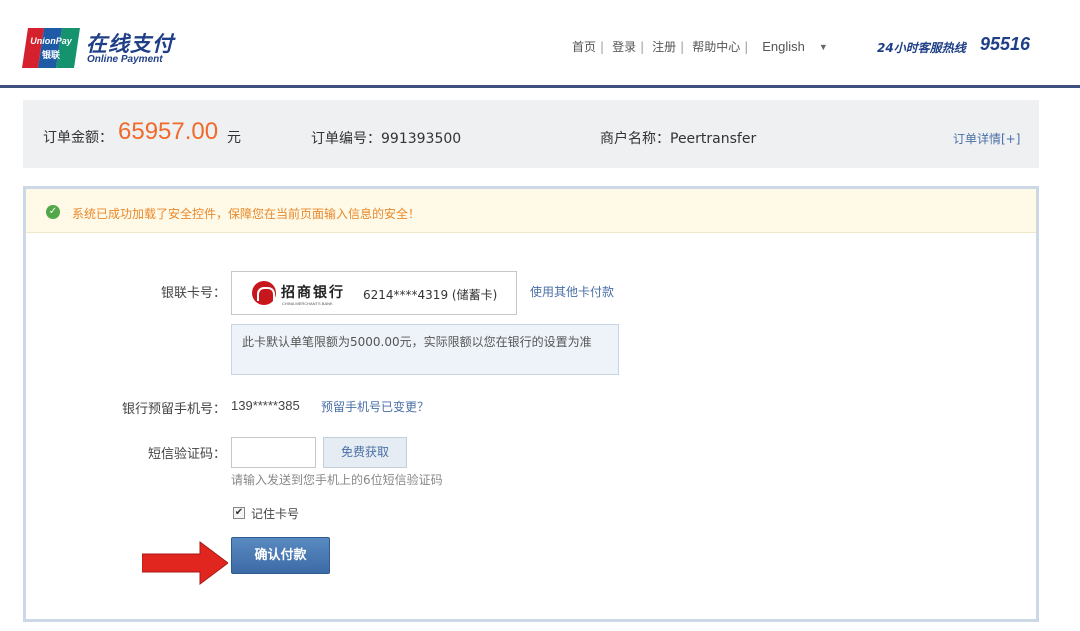 This screenshot has width=1080, height=631. Describe the element at coordinates (664, 46) in the screenshot. I see `nav-register: 注册` at that location.